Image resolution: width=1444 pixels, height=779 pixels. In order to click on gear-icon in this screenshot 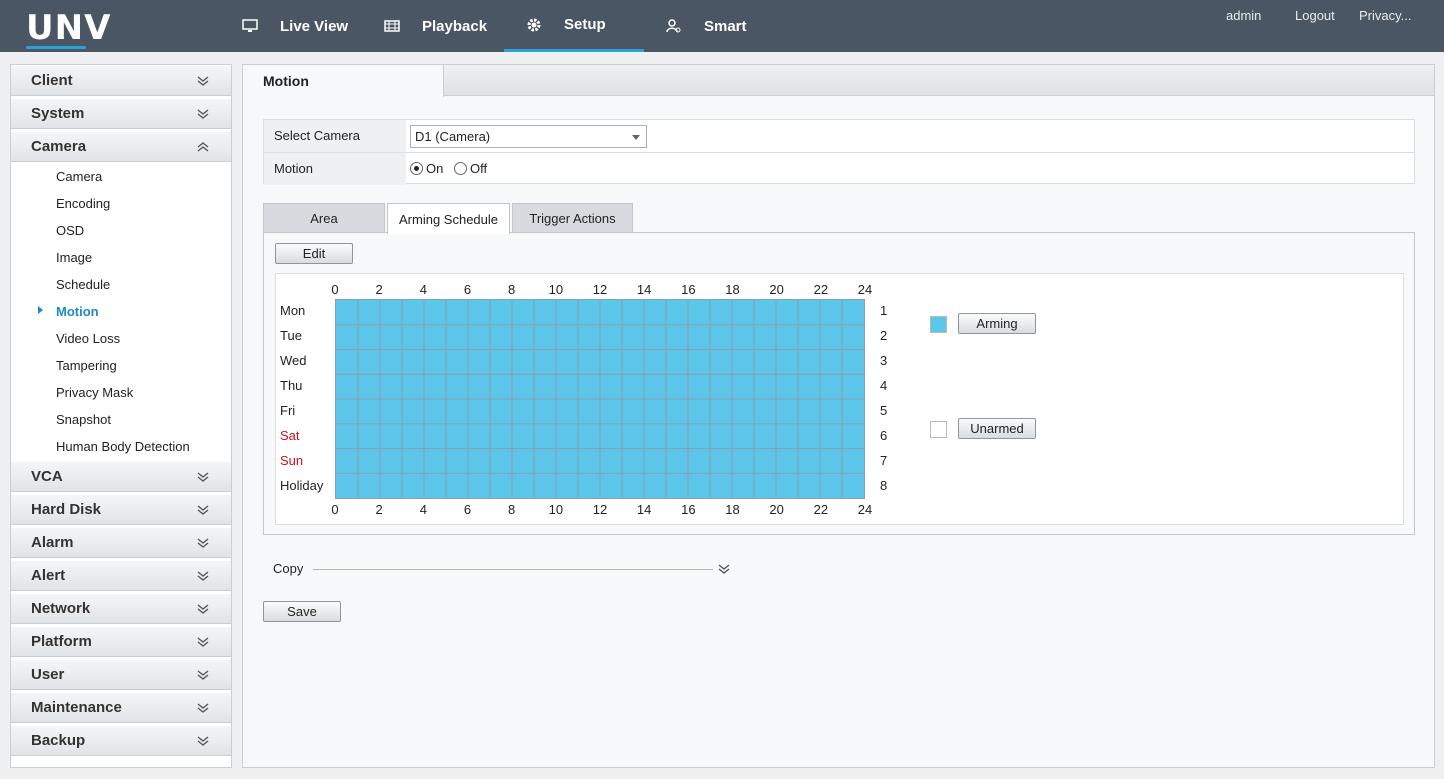, I will do `click(534, 25)`.